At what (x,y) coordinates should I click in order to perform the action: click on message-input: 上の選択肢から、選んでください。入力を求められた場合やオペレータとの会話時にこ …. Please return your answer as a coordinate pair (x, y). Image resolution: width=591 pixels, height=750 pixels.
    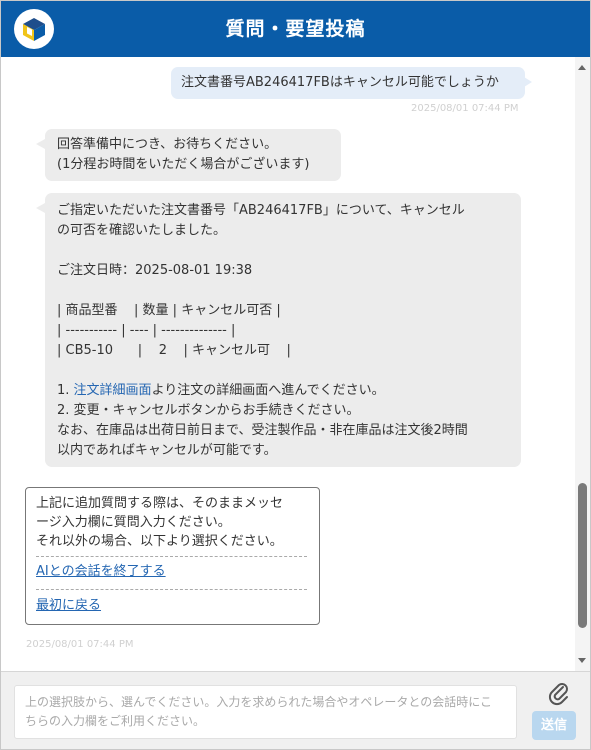
    Looking at the image, I should click on (265, 712).